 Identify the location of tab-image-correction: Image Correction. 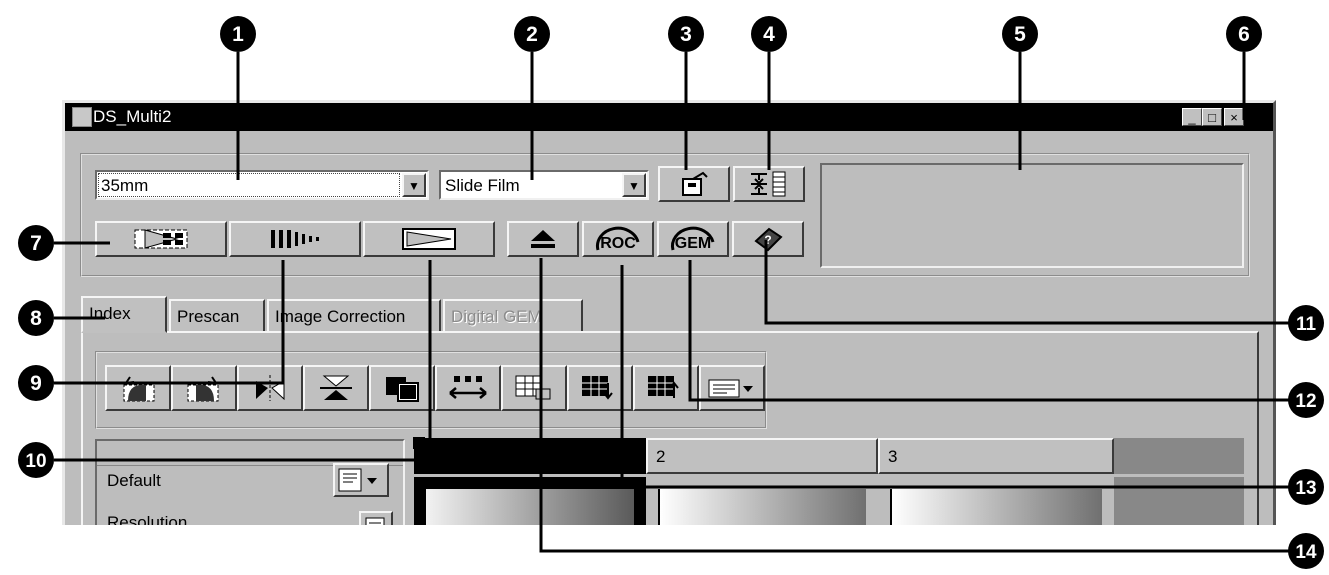
(354, 316).